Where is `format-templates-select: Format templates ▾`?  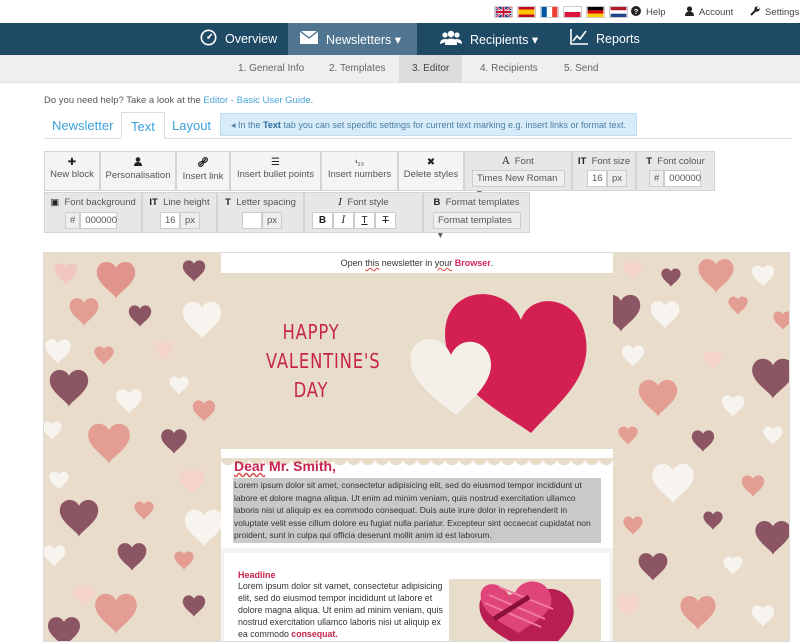
format-templates-select: Format templates ▾ is located at coordinates (477, 226).